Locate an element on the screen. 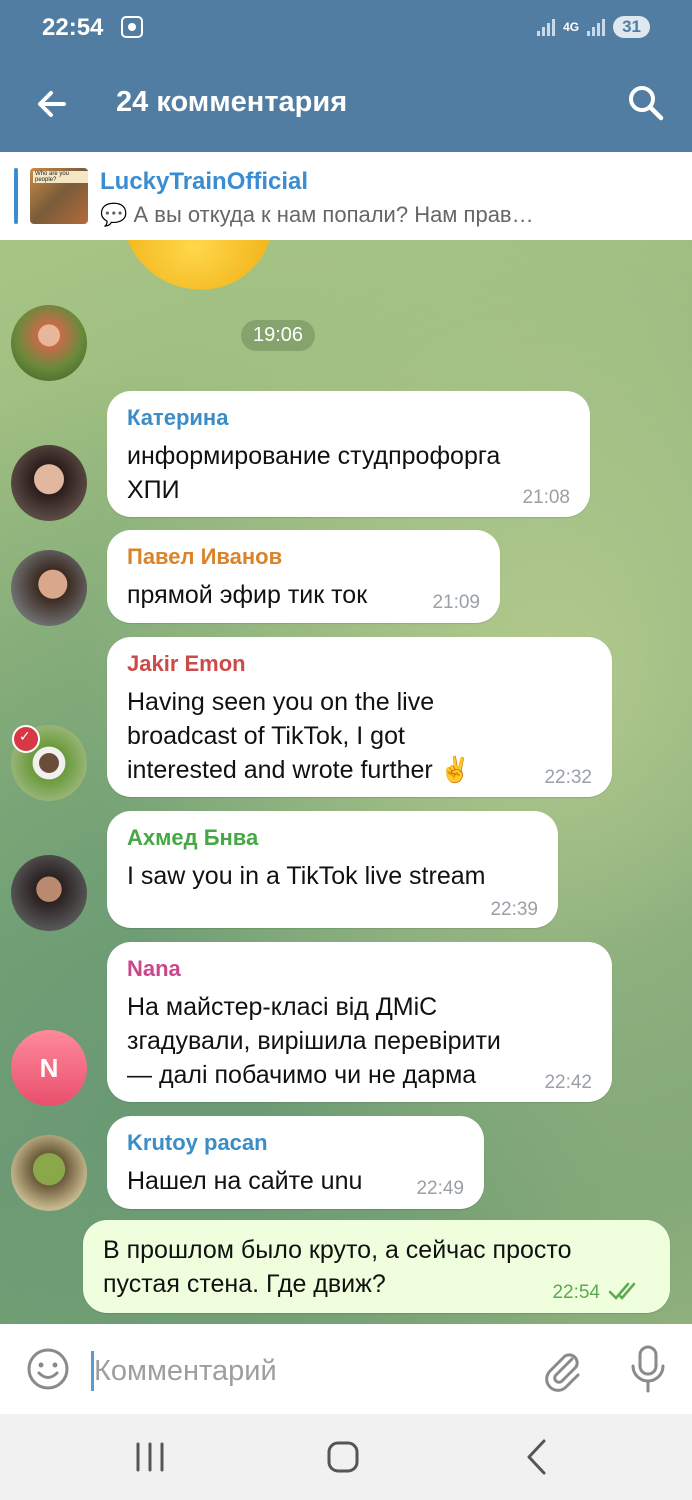  message-sender: Катерина is located at coordinates (177, 418).